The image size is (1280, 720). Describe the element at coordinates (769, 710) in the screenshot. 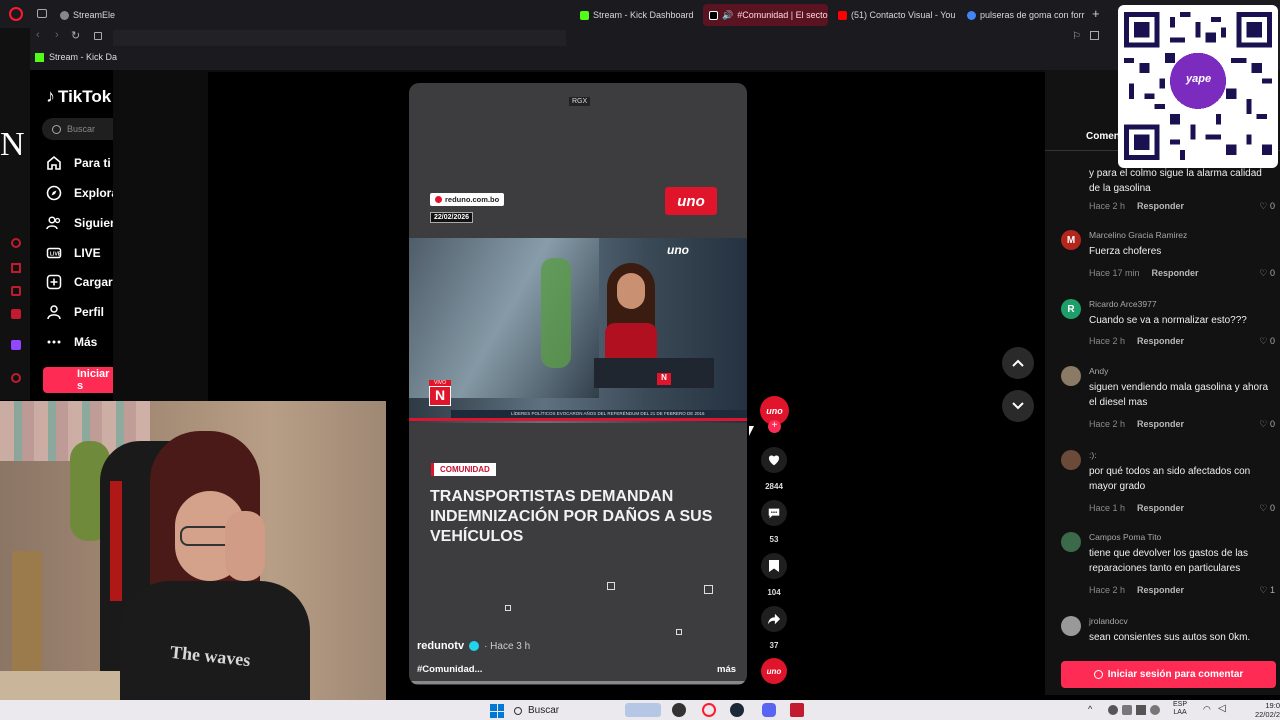

I see `discord-icon` at that location.